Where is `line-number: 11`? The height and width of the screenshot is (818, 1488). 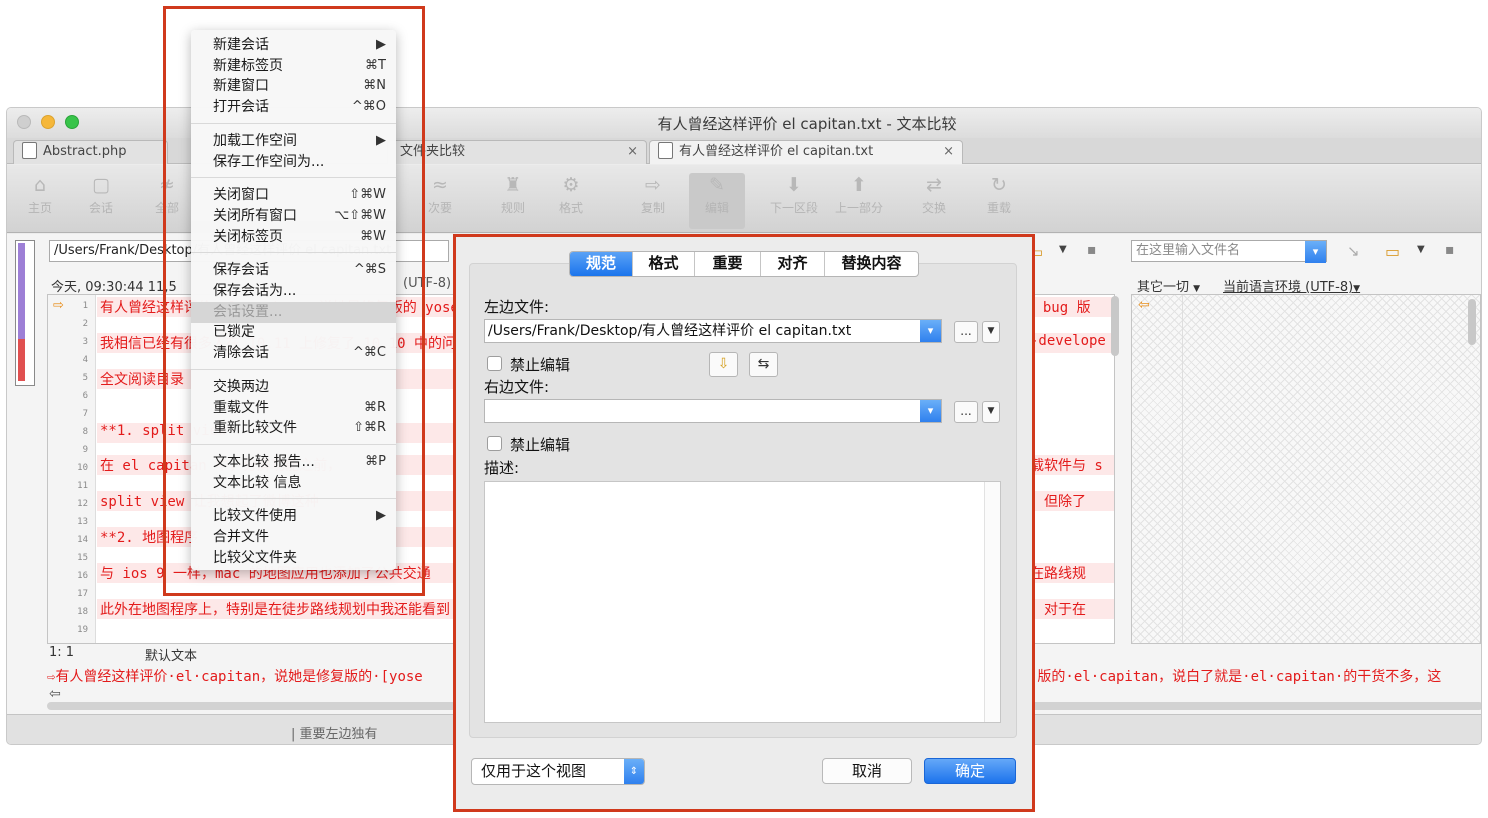 line-number: 11 is located at coordinates (82, 486).